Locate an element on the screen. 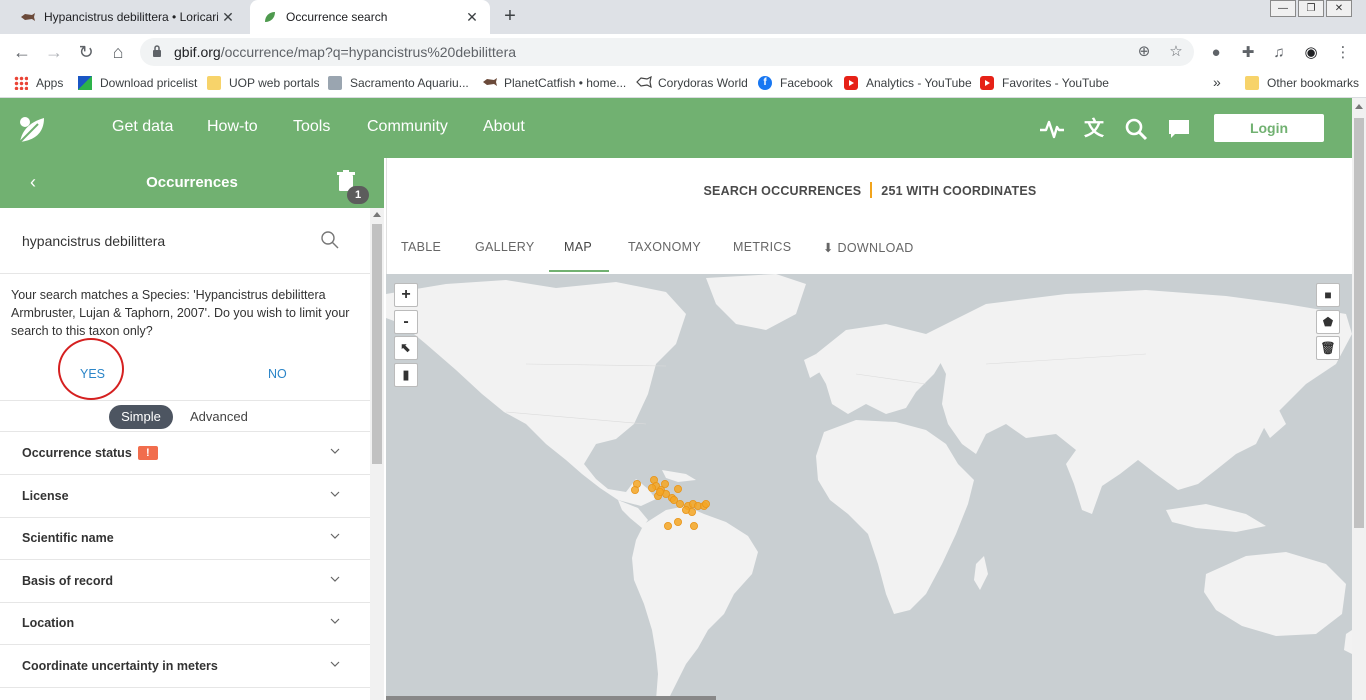  gbif-logo-icon is located at coordinates (33, 129).